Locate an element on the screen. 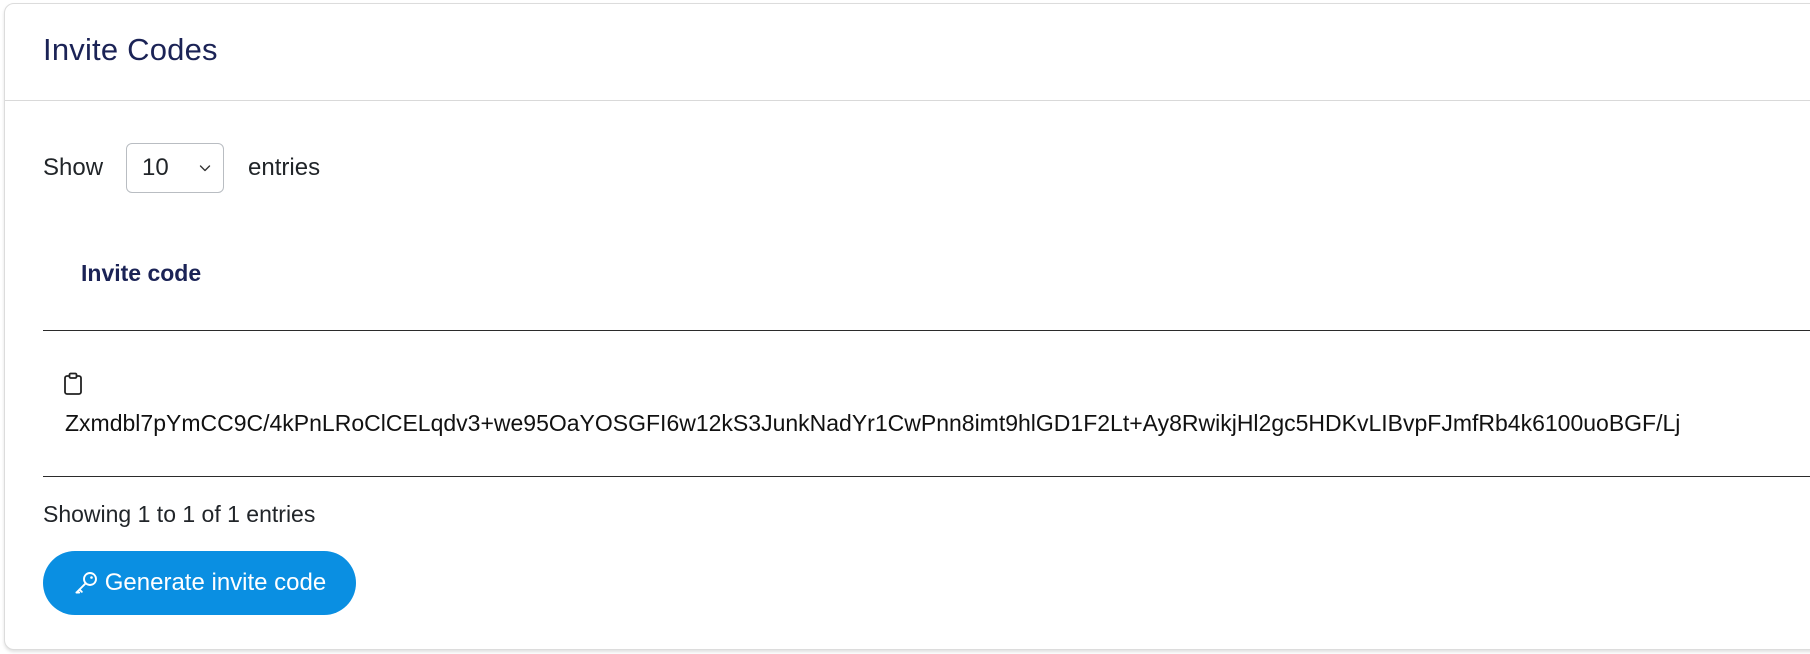 This screenshot has width=1810, height=654. show-label: Show is located at coordinates (73, 167).